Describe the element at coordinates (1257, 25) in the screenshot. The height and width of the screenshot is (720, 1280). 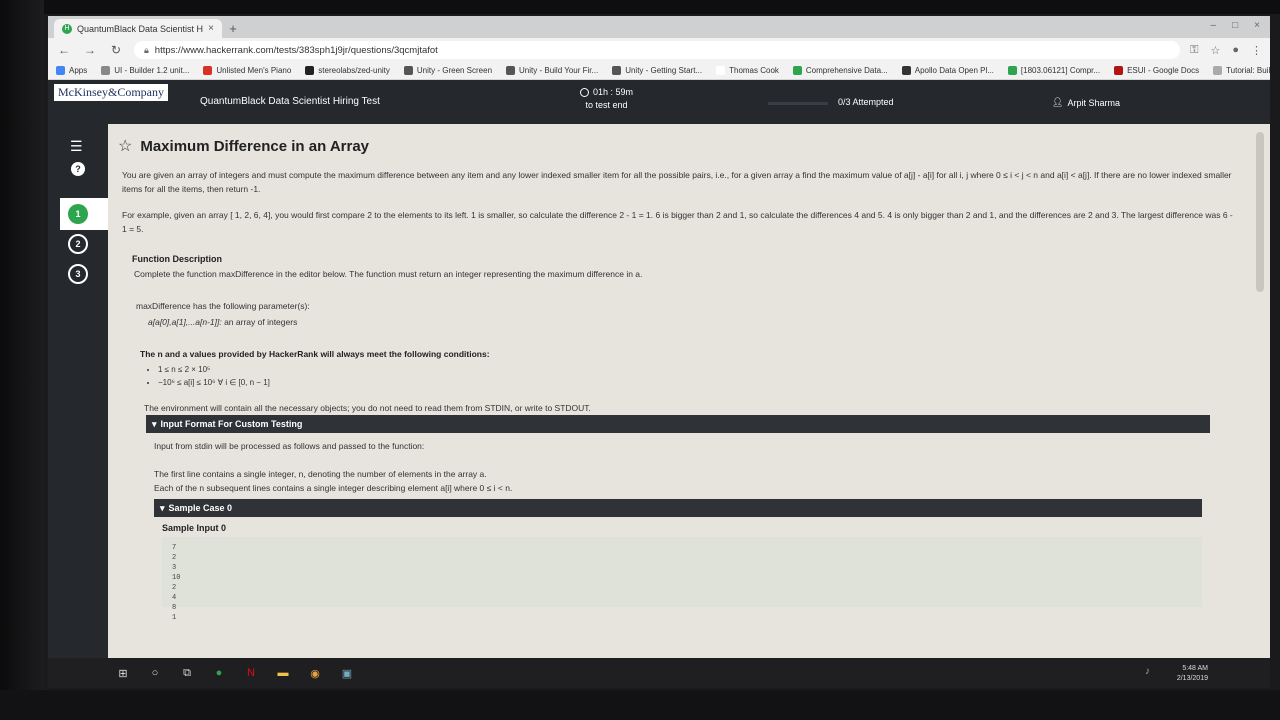
I see `close-window-icon: ×` at that location.